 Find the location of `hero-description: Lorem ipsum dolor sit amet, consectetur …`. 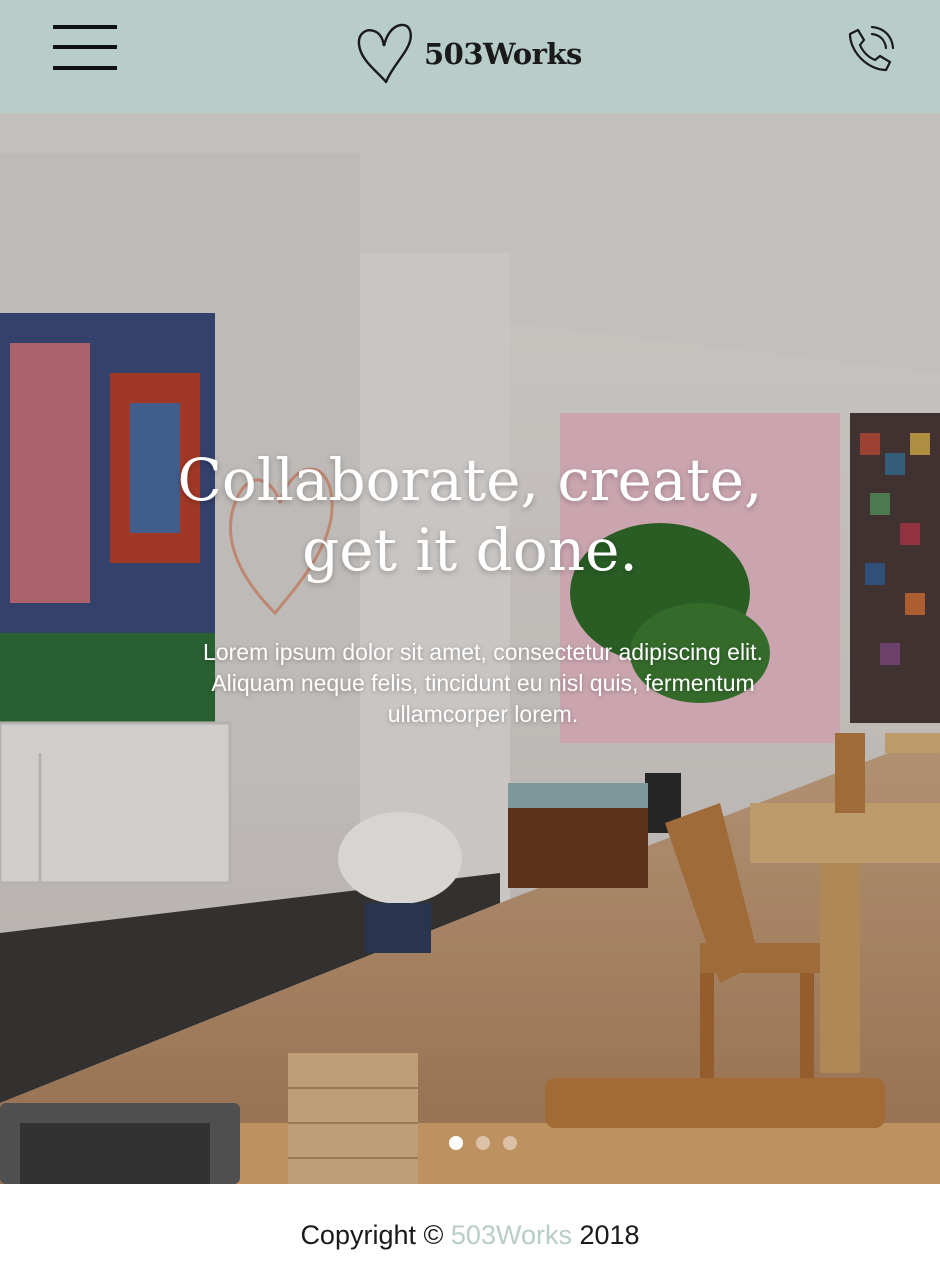

hero-description: Lorem ipsum dolor sit amet, consectetur … is located at coordinates (483, 683).